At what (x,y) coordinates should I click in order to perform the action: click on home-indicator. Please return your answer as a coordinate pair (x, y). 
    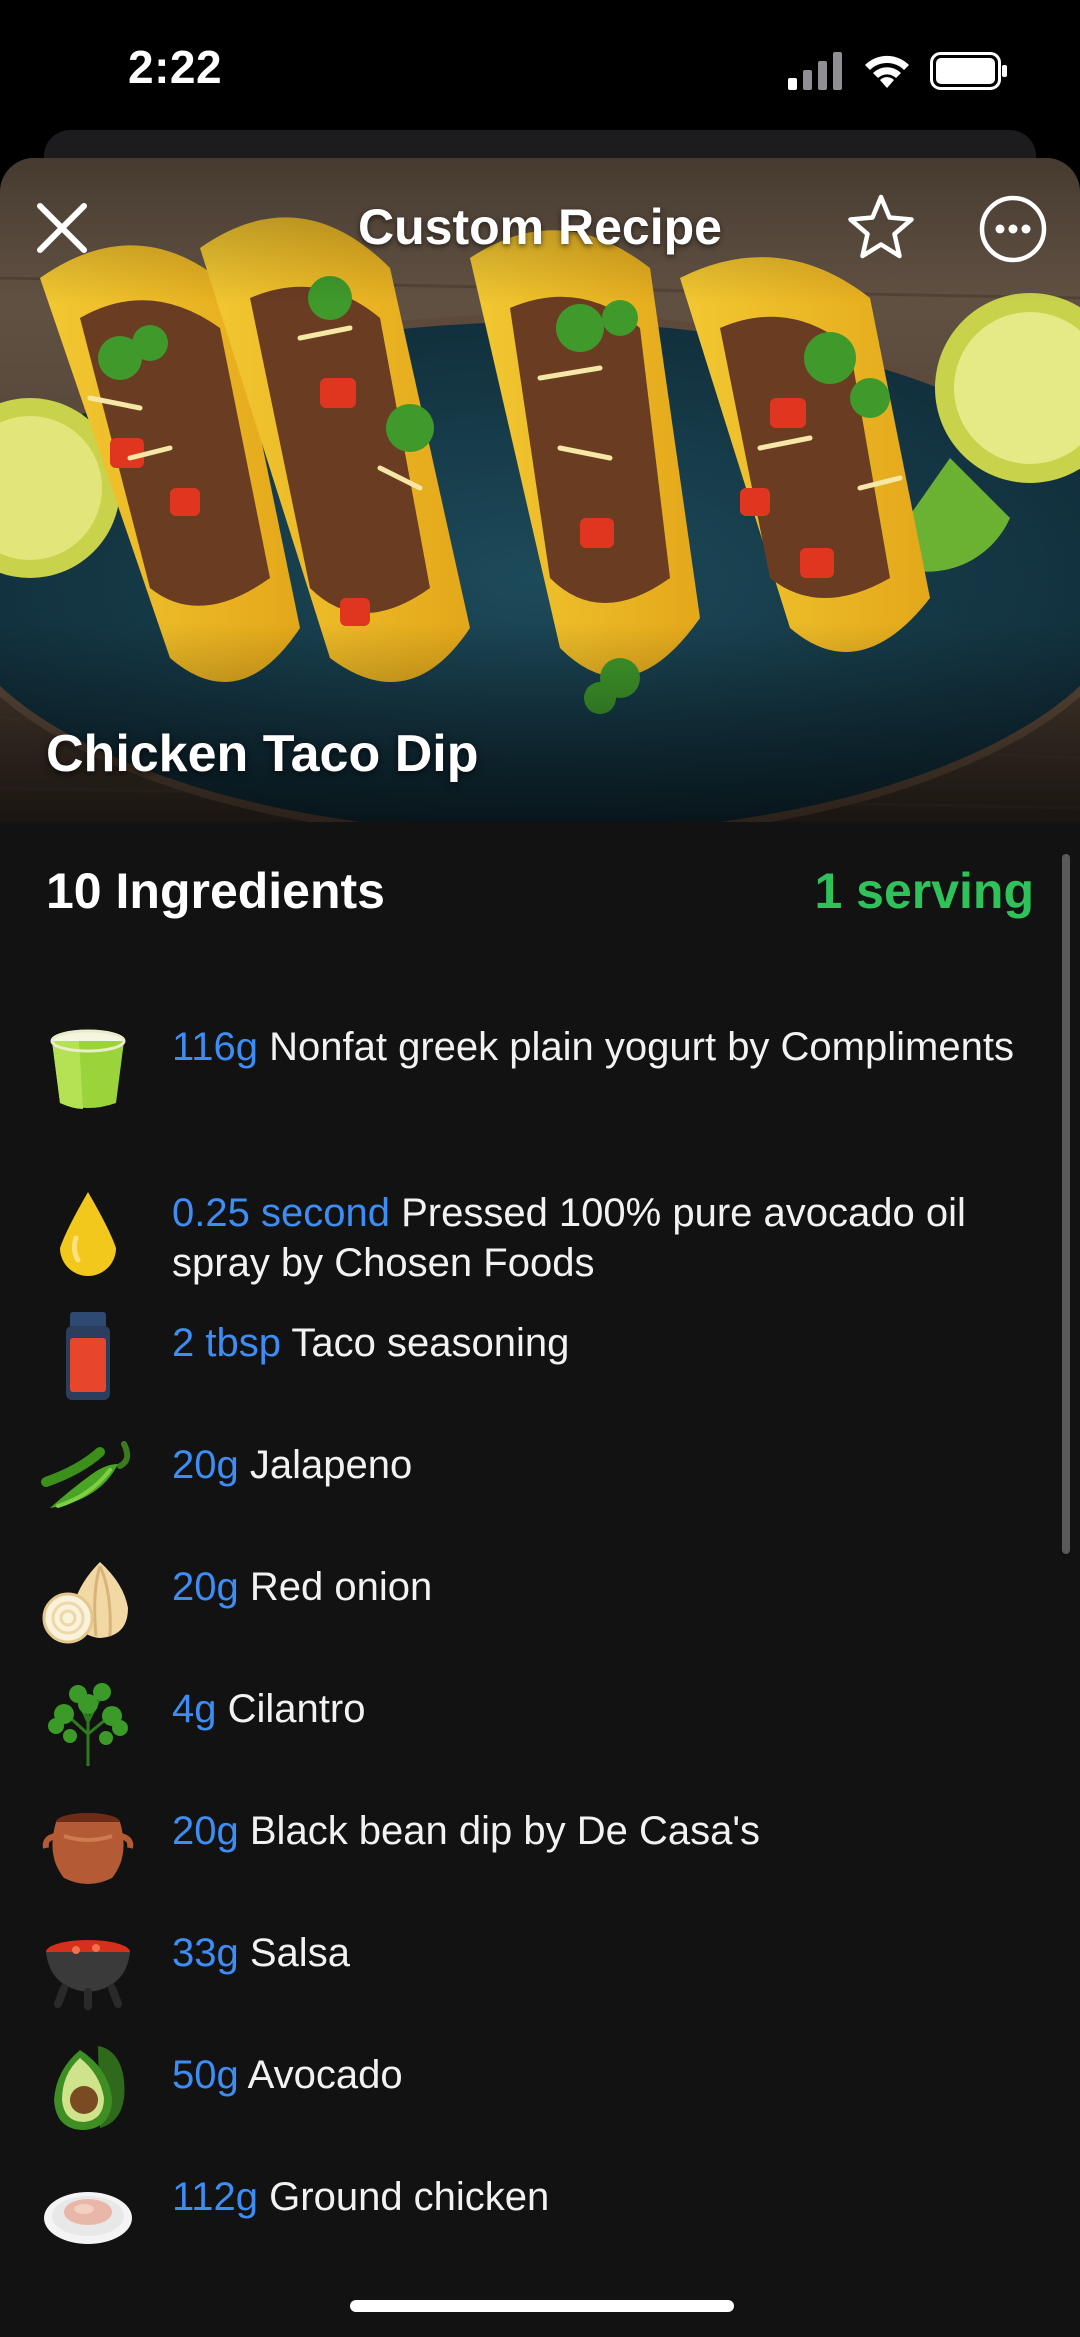
    Looking at the image, I should click on (542, 2306).